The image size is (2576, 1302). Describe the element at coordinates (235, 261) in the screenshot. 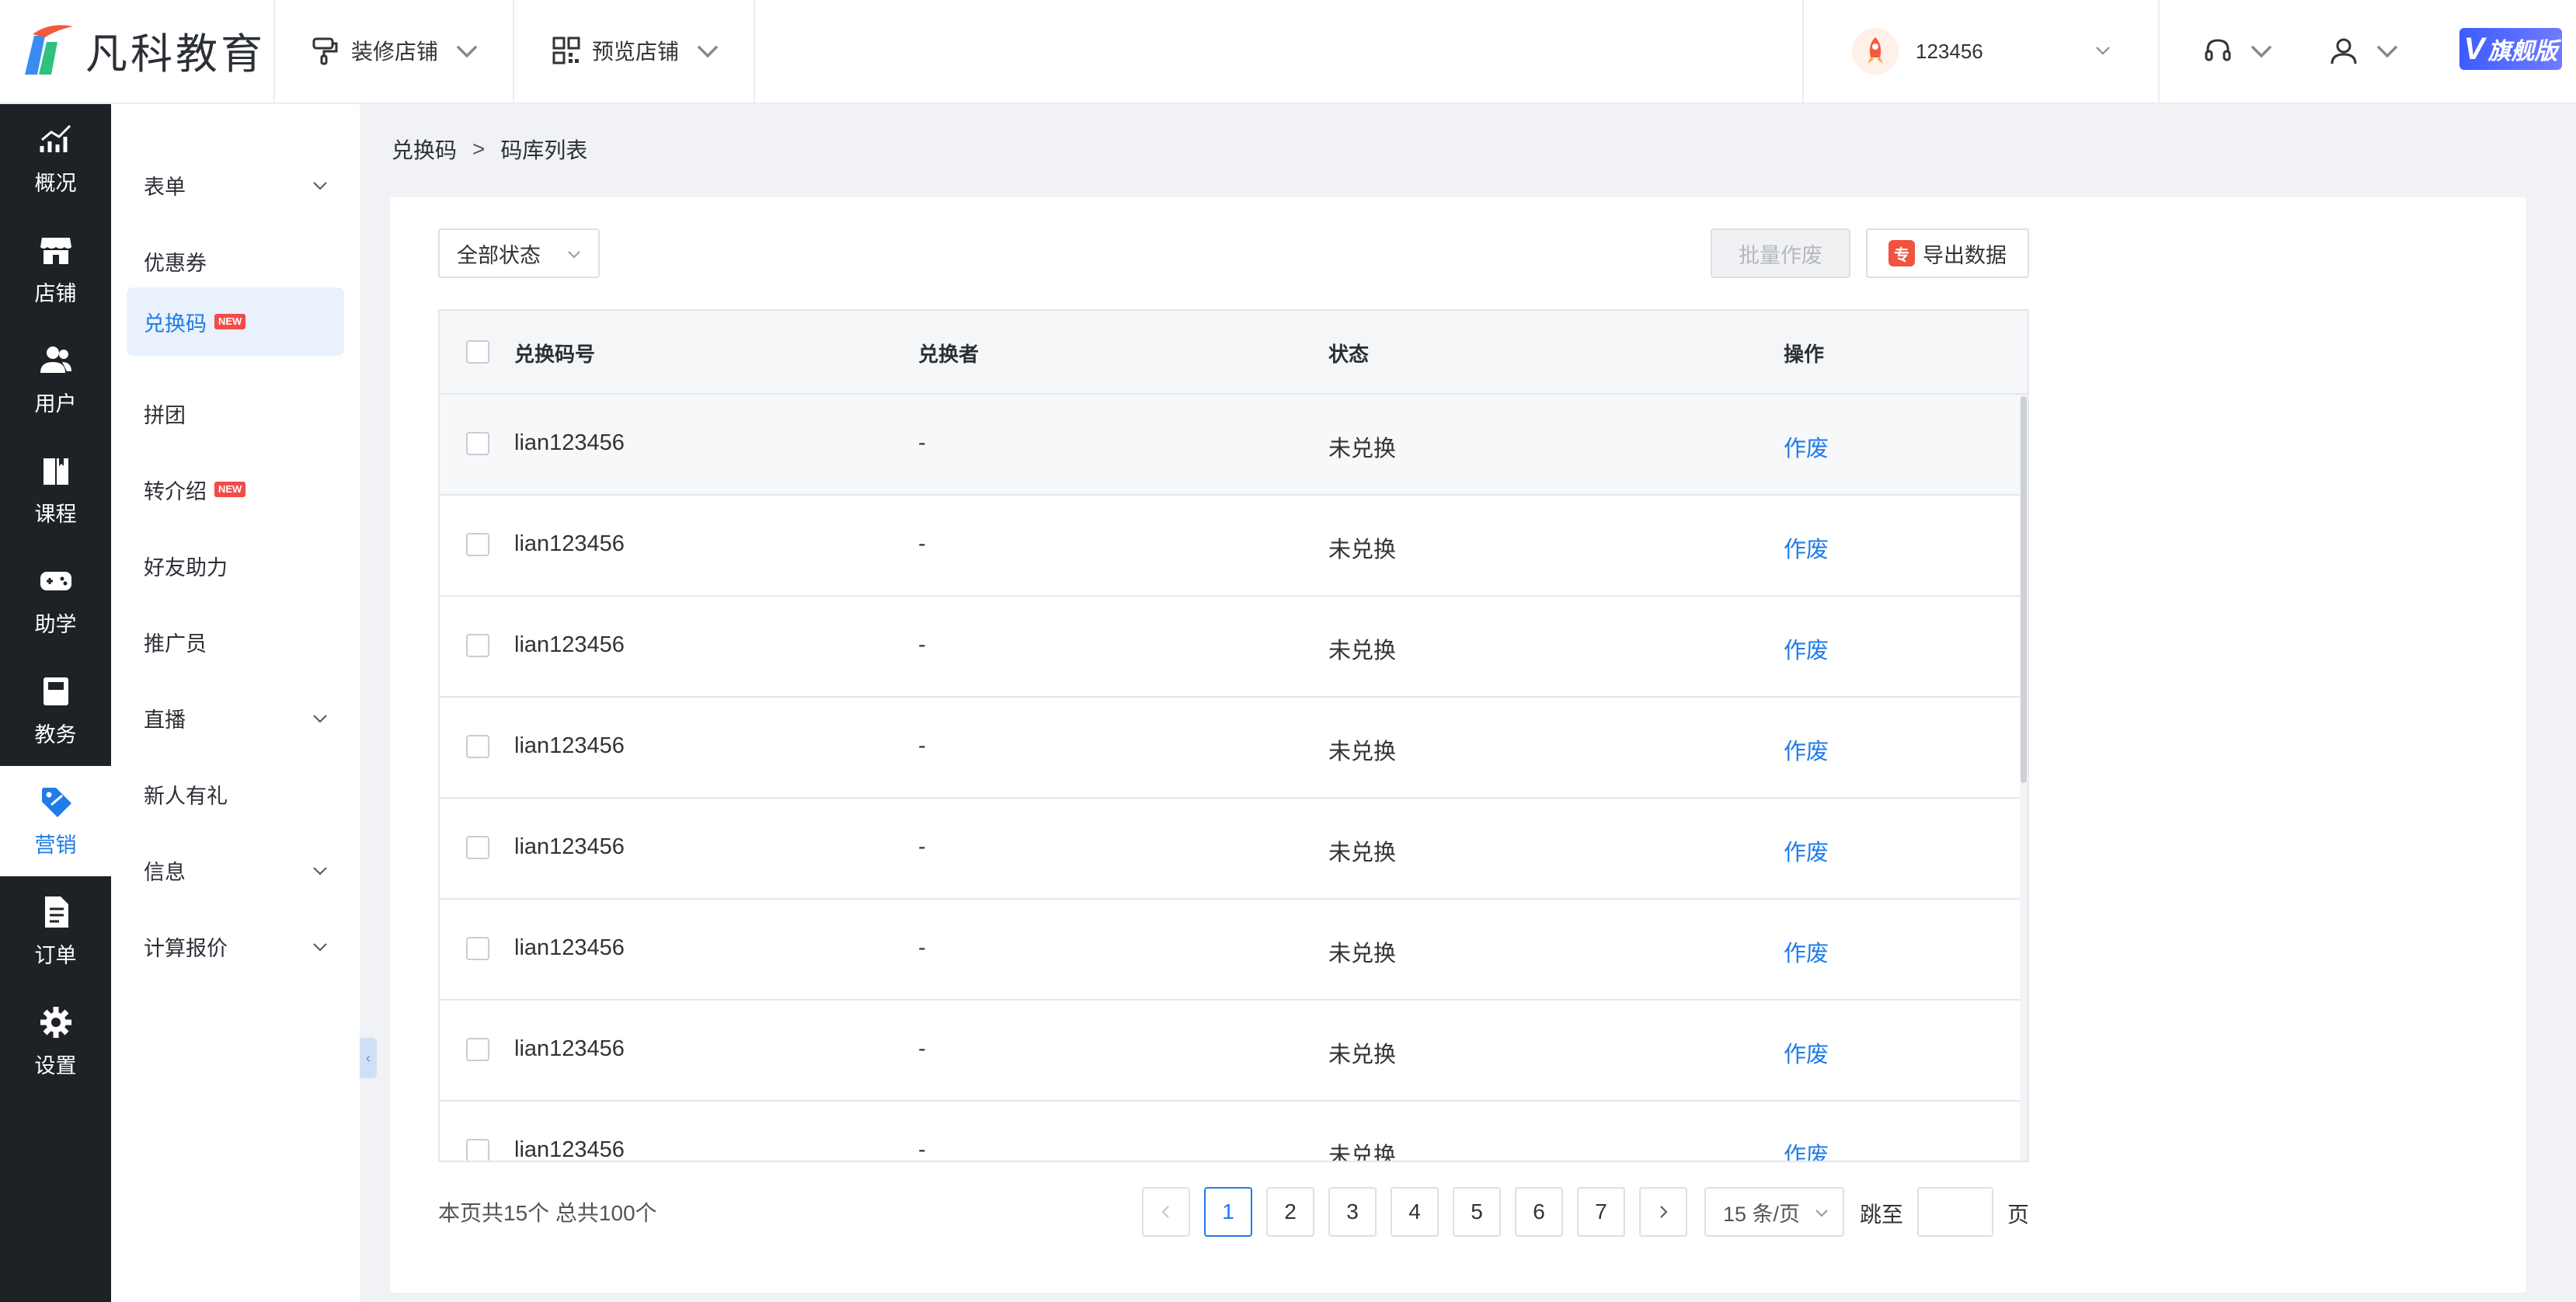

I see `sub-item-coupons: 优惠券` at that location.